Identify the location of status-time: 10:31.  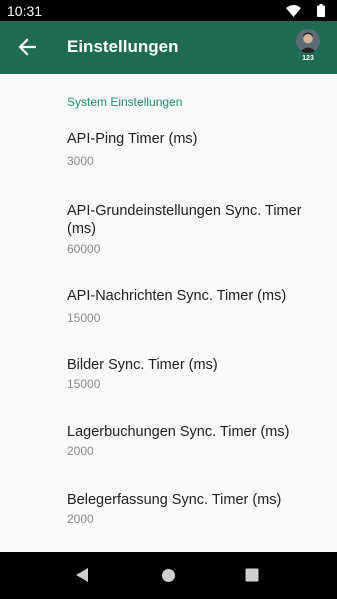
(25, 11).